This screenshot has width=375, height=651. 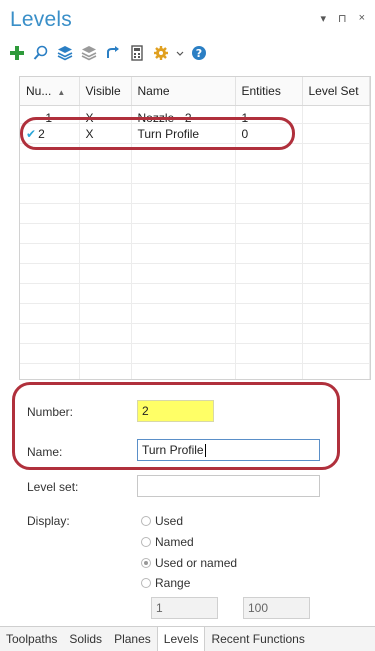 I want to click on levels-toolbar: ?, so click(x=108, y=53).